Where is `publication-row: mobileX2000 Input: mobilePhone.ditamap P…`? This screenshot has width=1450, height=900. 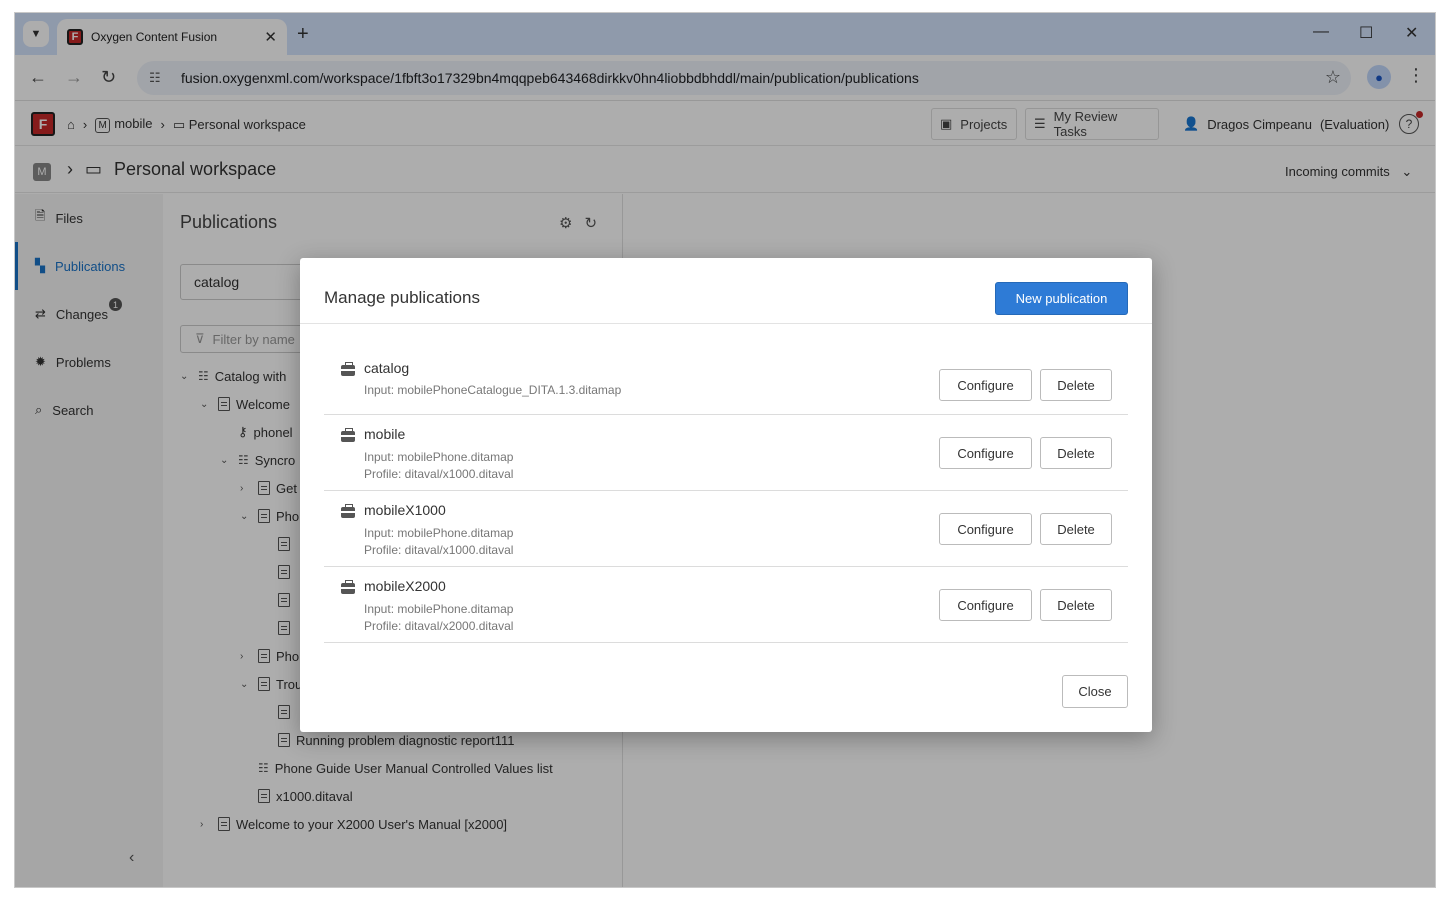 publication-row: mobileX2000 Input: mobilePhone.ditamap P… is located at coordinates (726, 605).